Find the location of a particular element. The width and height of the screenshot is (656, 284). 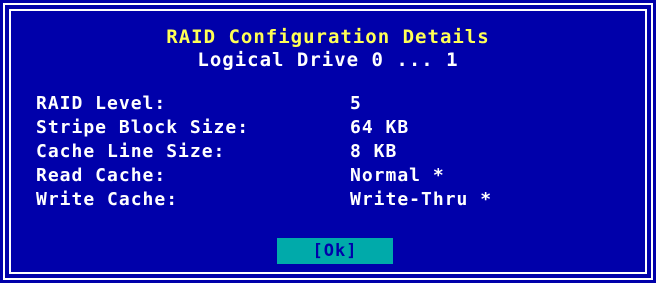

detail-row-write-cache: Write Cache: Write-Thru * is located at coordinates (326, 200).